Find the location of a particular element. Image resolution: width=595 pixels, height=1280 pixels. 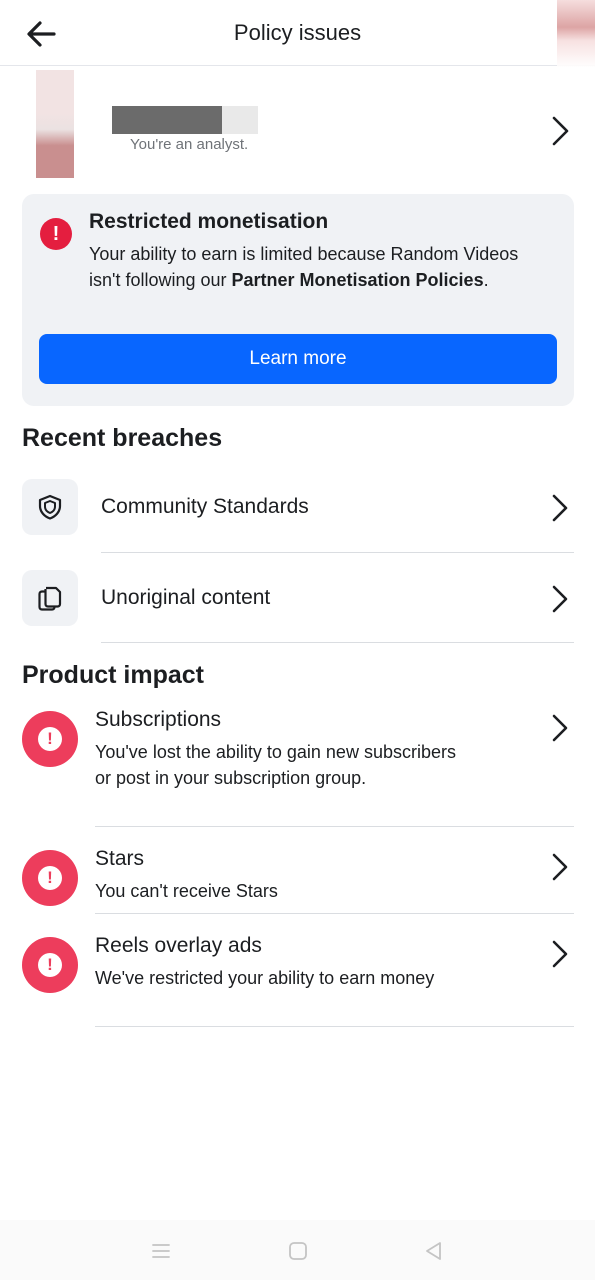

alert-title: Restricted monetisation is located at coordinates (209, 221).